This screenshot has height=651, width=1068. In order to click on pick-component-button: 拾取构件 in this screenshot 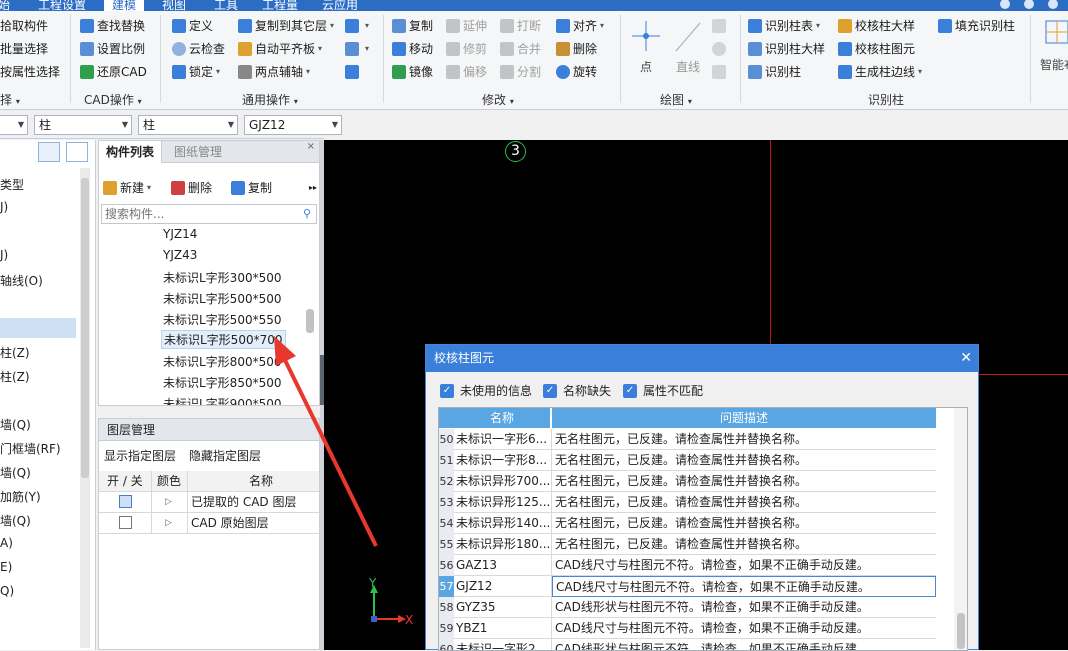, I will do `click(24, 26)`.